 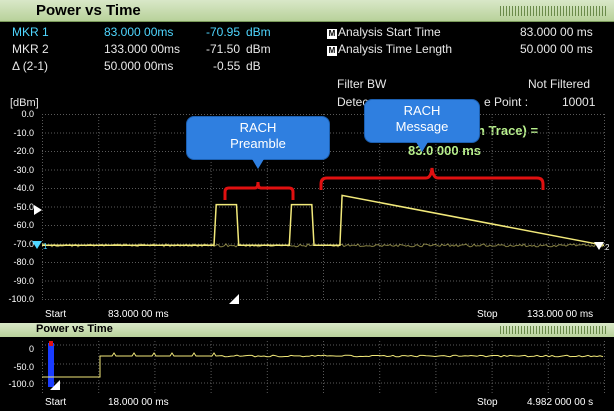 I want to click on preamble-bracket, so click(x=259, y=190).